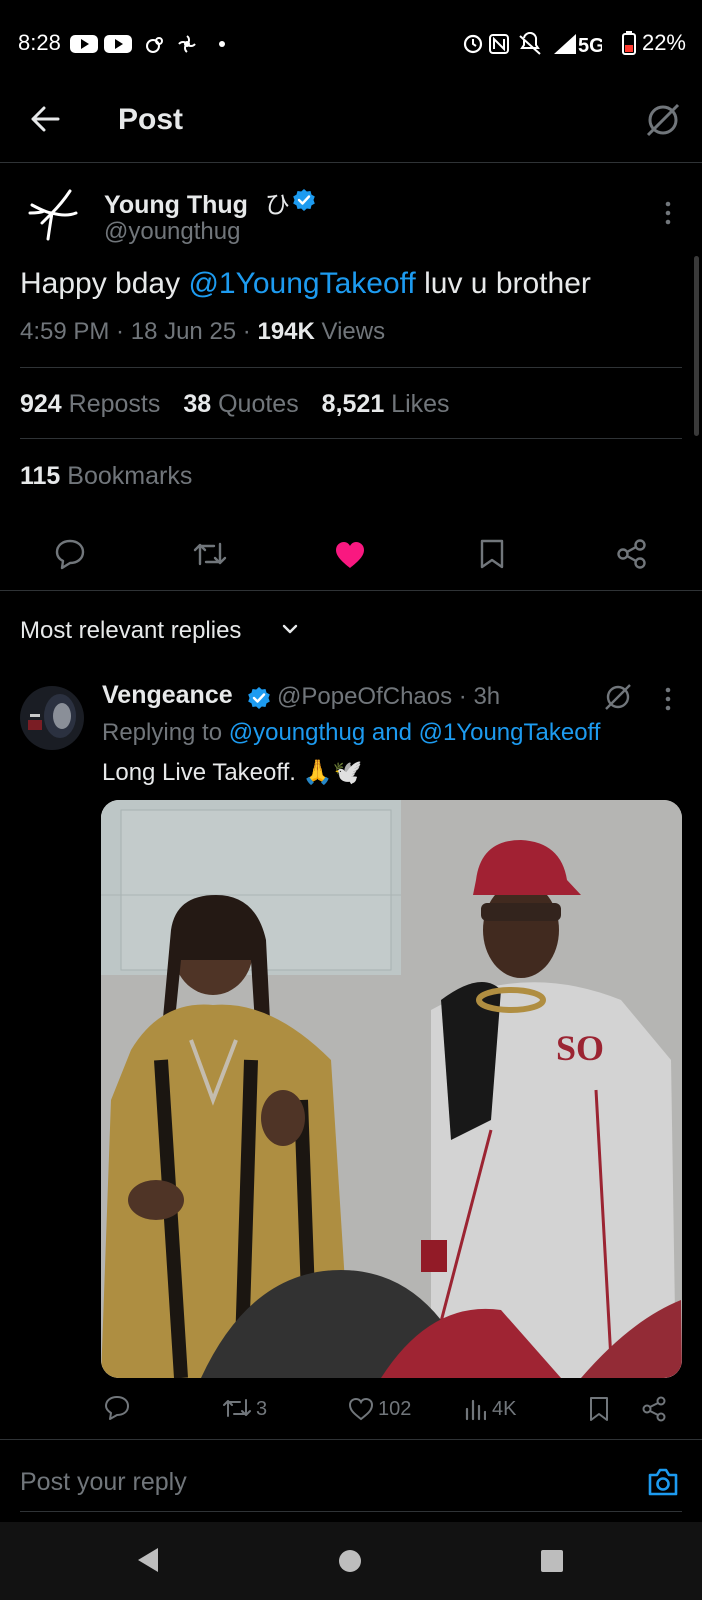 The height and width of the screenshot is (1600, 702). I want to click on stats-divider-mid, so click(351, 438).